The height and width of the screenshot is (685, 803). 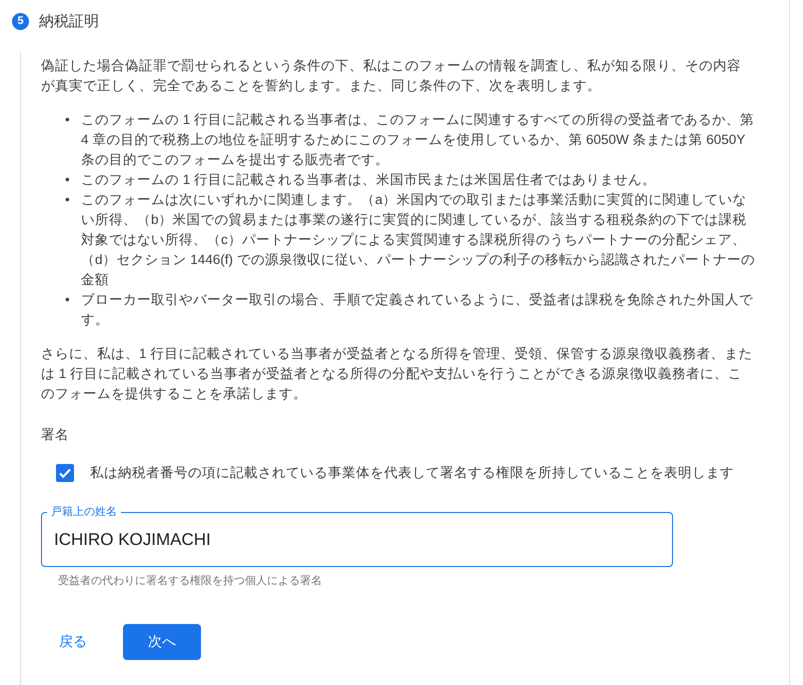 What do you see at coordinates (69, 21) in the screenshot?
I see `step-title: 納税証明` at bounding box center [69, 21].